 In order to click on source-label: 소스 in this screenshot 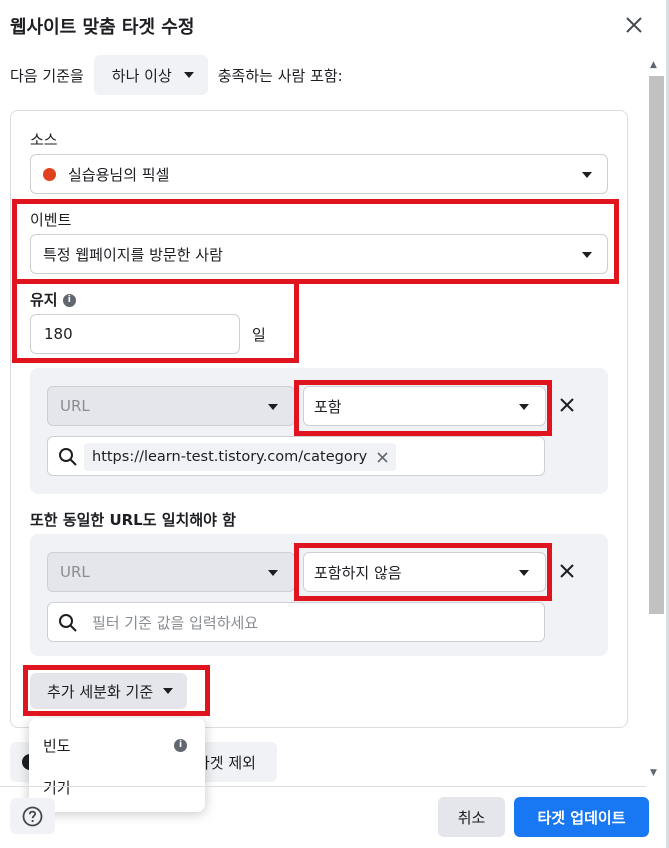, I will do `click(44, 140)`.